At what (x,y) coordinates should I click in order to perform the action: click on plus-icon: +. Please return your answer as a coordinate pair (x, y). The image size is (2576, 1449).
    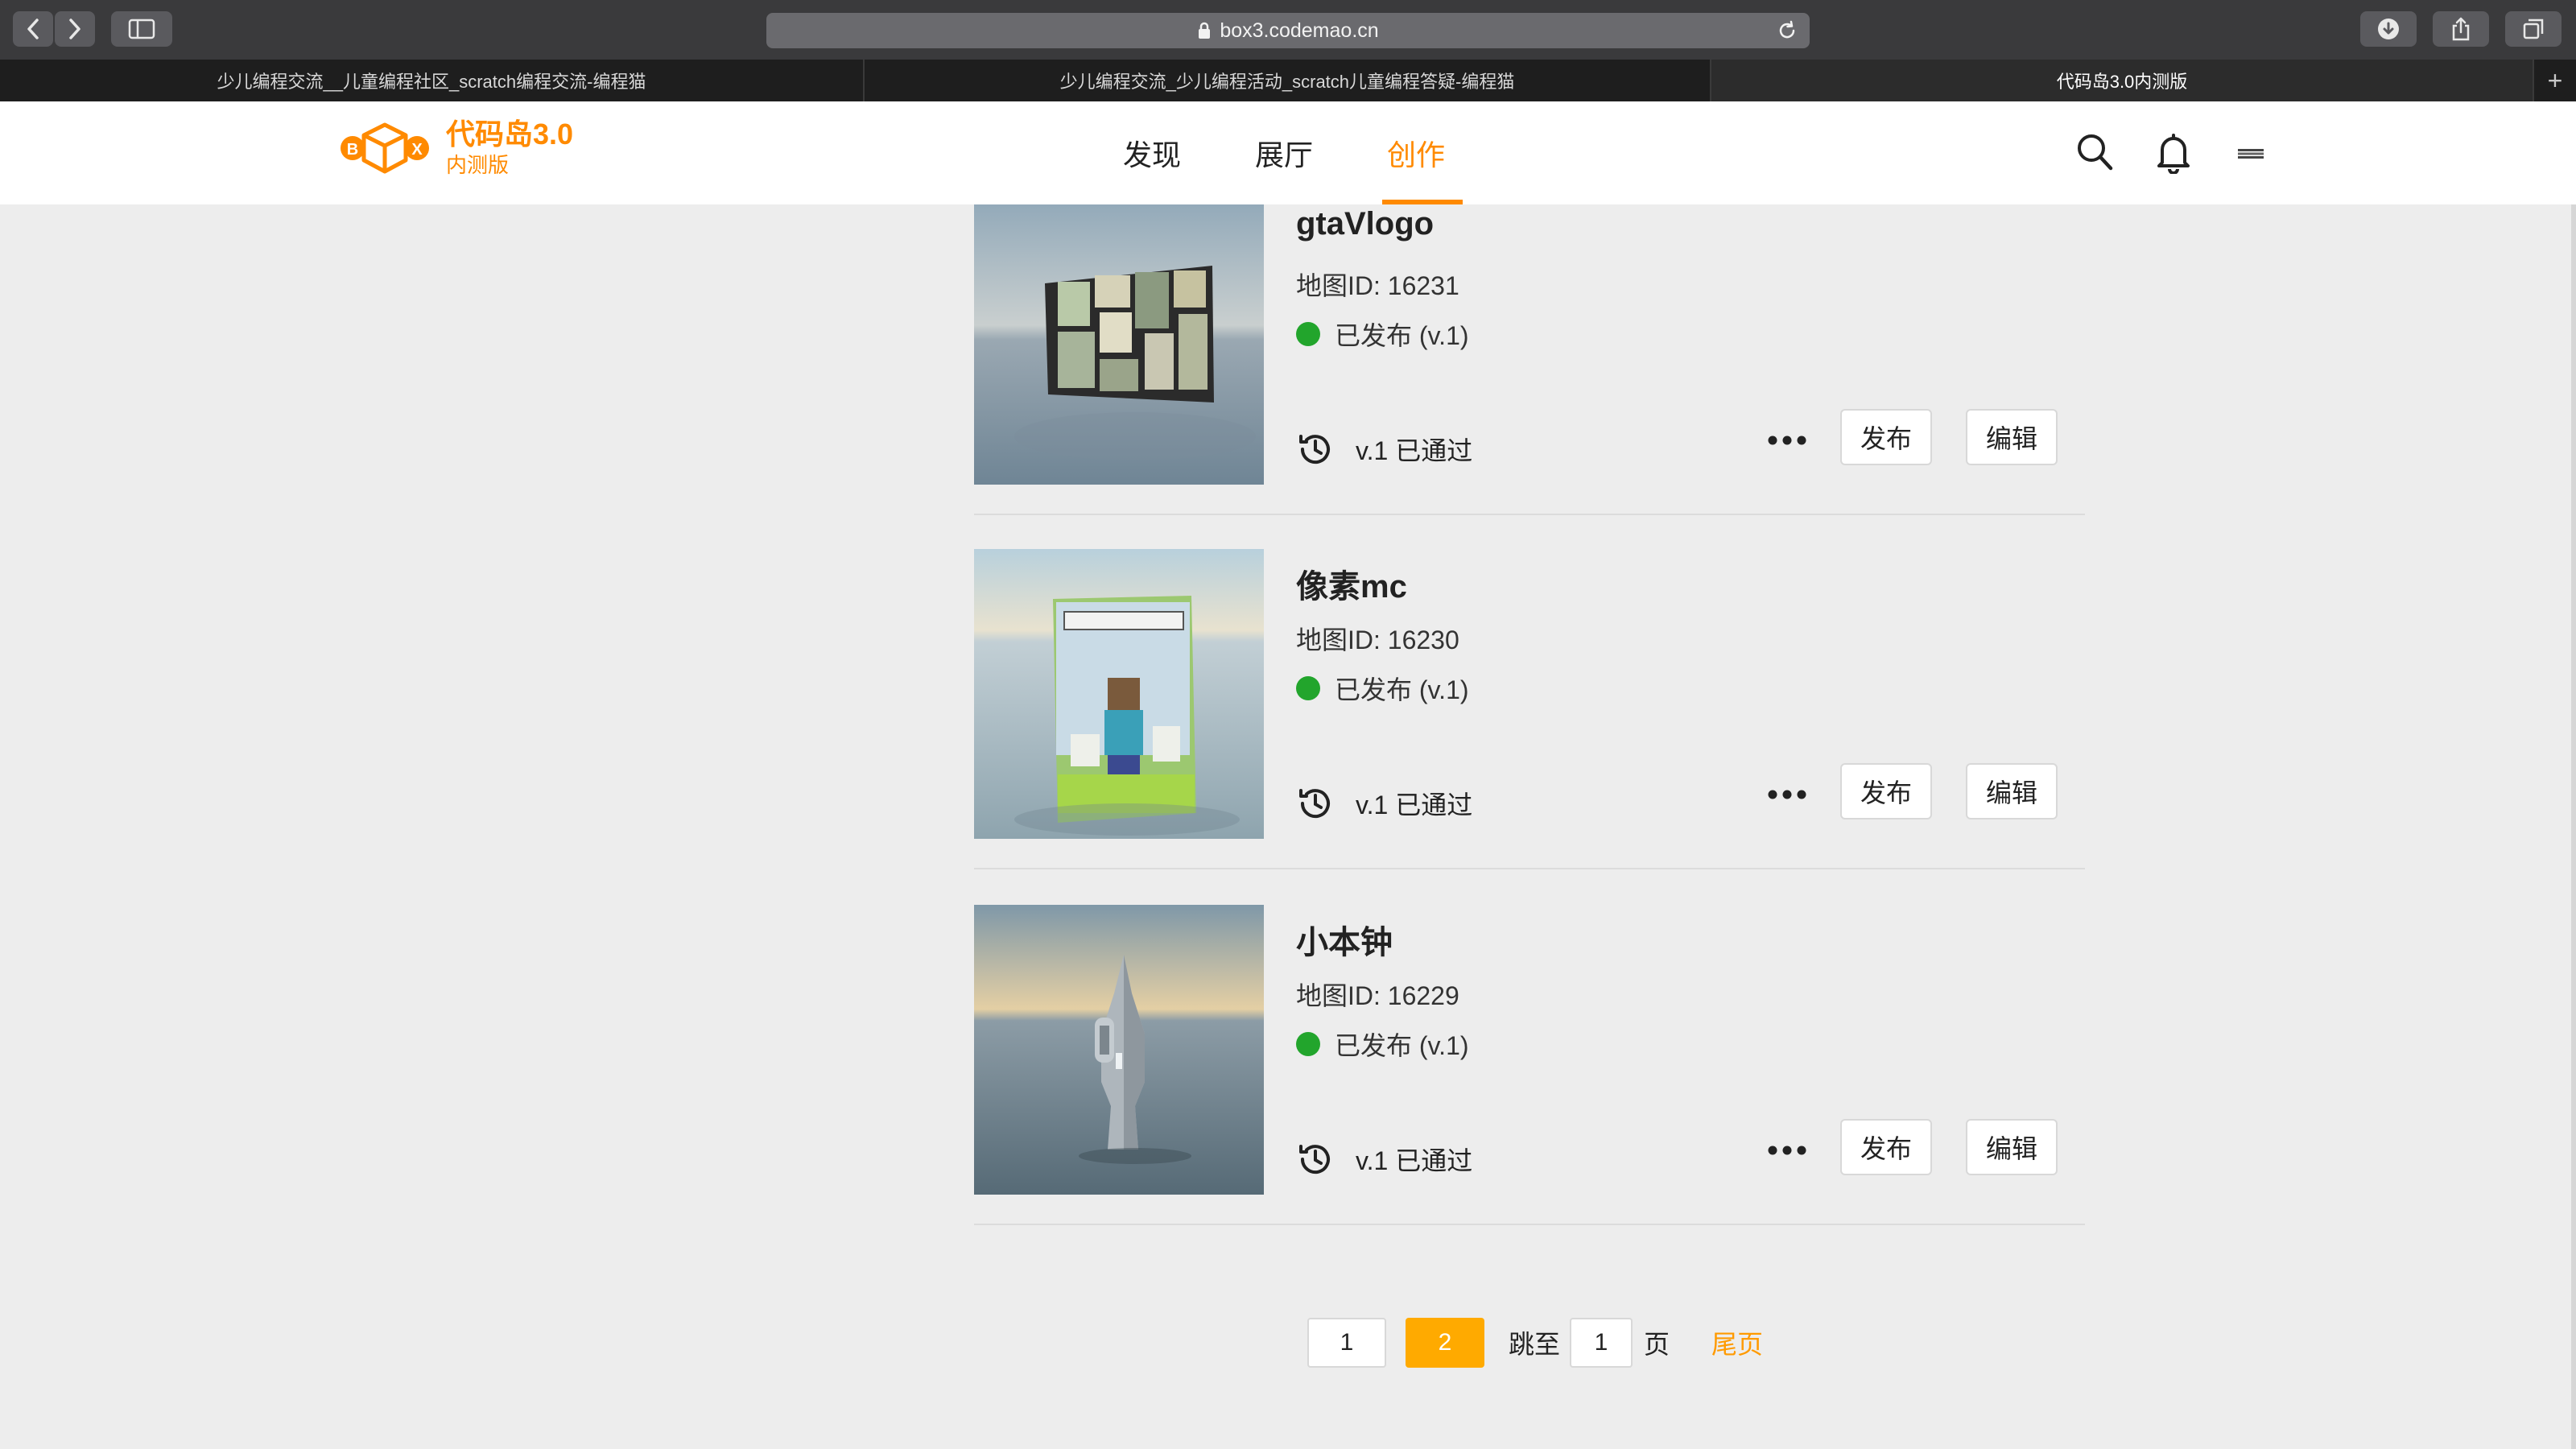
    Looking at the image, I should click on (2555, 80).